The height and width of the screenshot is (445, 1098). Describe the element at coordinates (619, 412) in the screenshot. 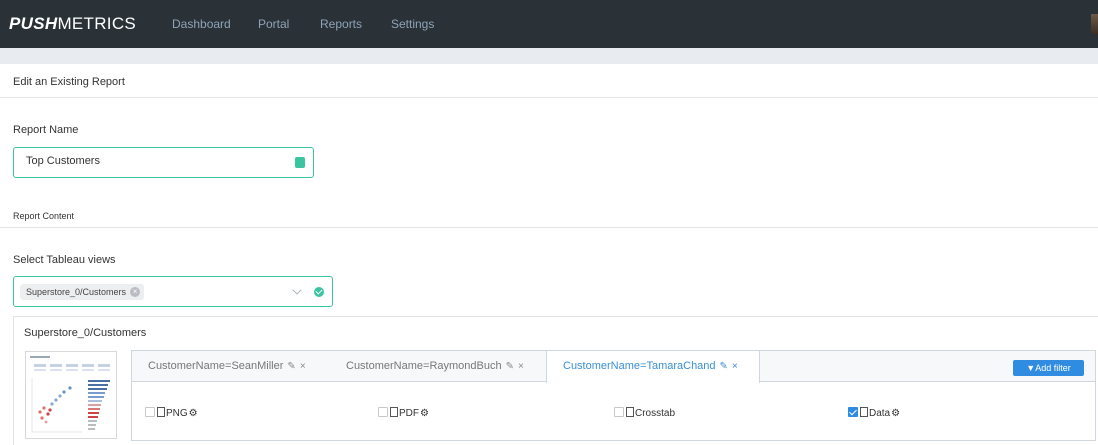

I see `crosstab-checkbox` at that location.